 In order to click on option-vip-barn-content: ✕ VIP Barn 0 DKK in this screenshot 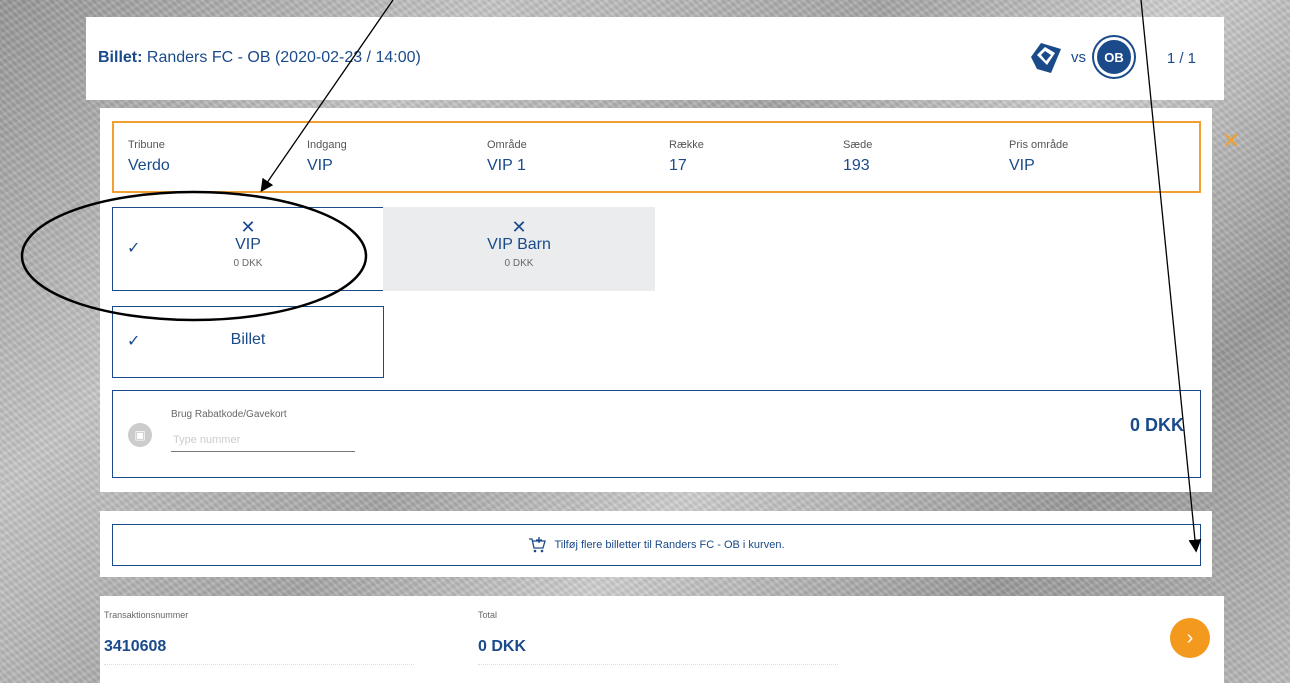, I will do `click(519, 243)`.